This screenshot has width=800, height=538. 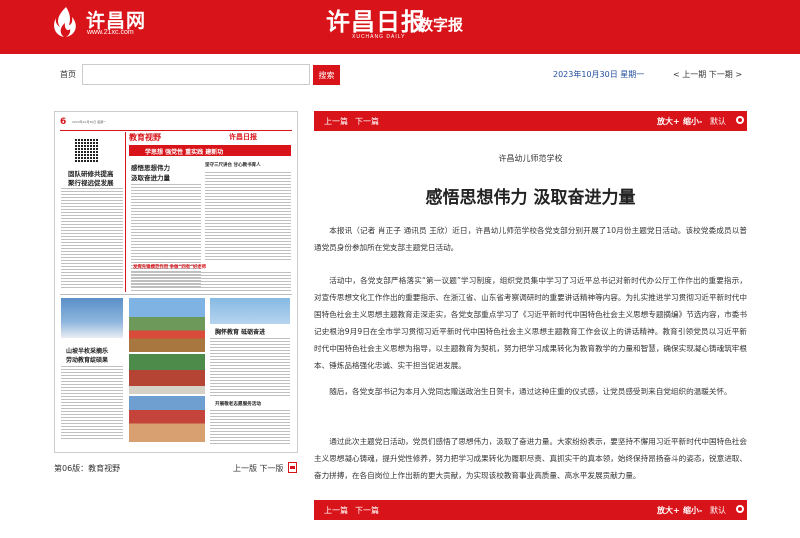 I want to click on newspaper-section-header: 教育视野 许昌日报, so click(x=210, y=138).